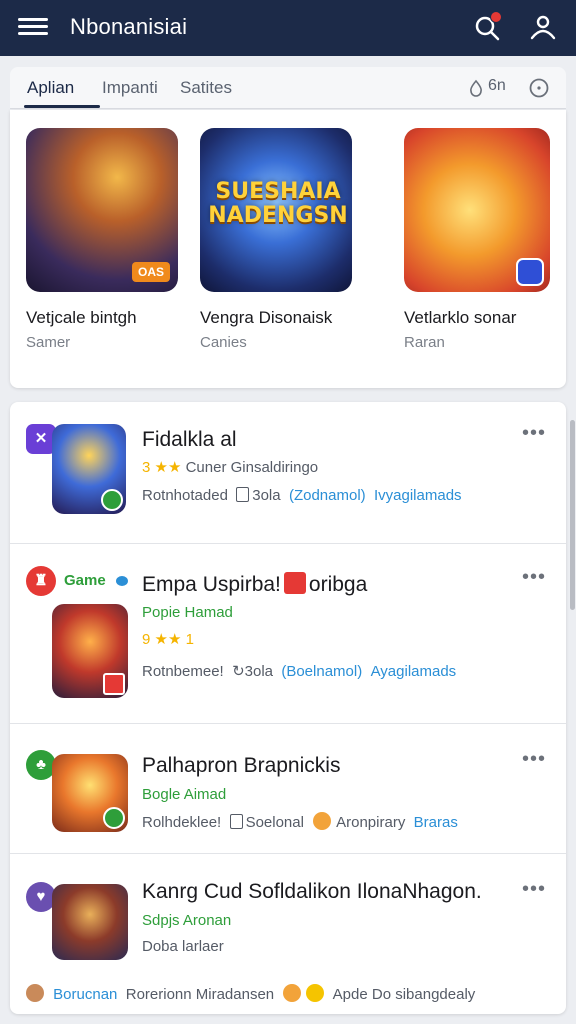 The image size is (576, 1024). Describe the element at coordinates (150, 272) in the screenshot. I see `thumbnail-tag: OAS` at that location.